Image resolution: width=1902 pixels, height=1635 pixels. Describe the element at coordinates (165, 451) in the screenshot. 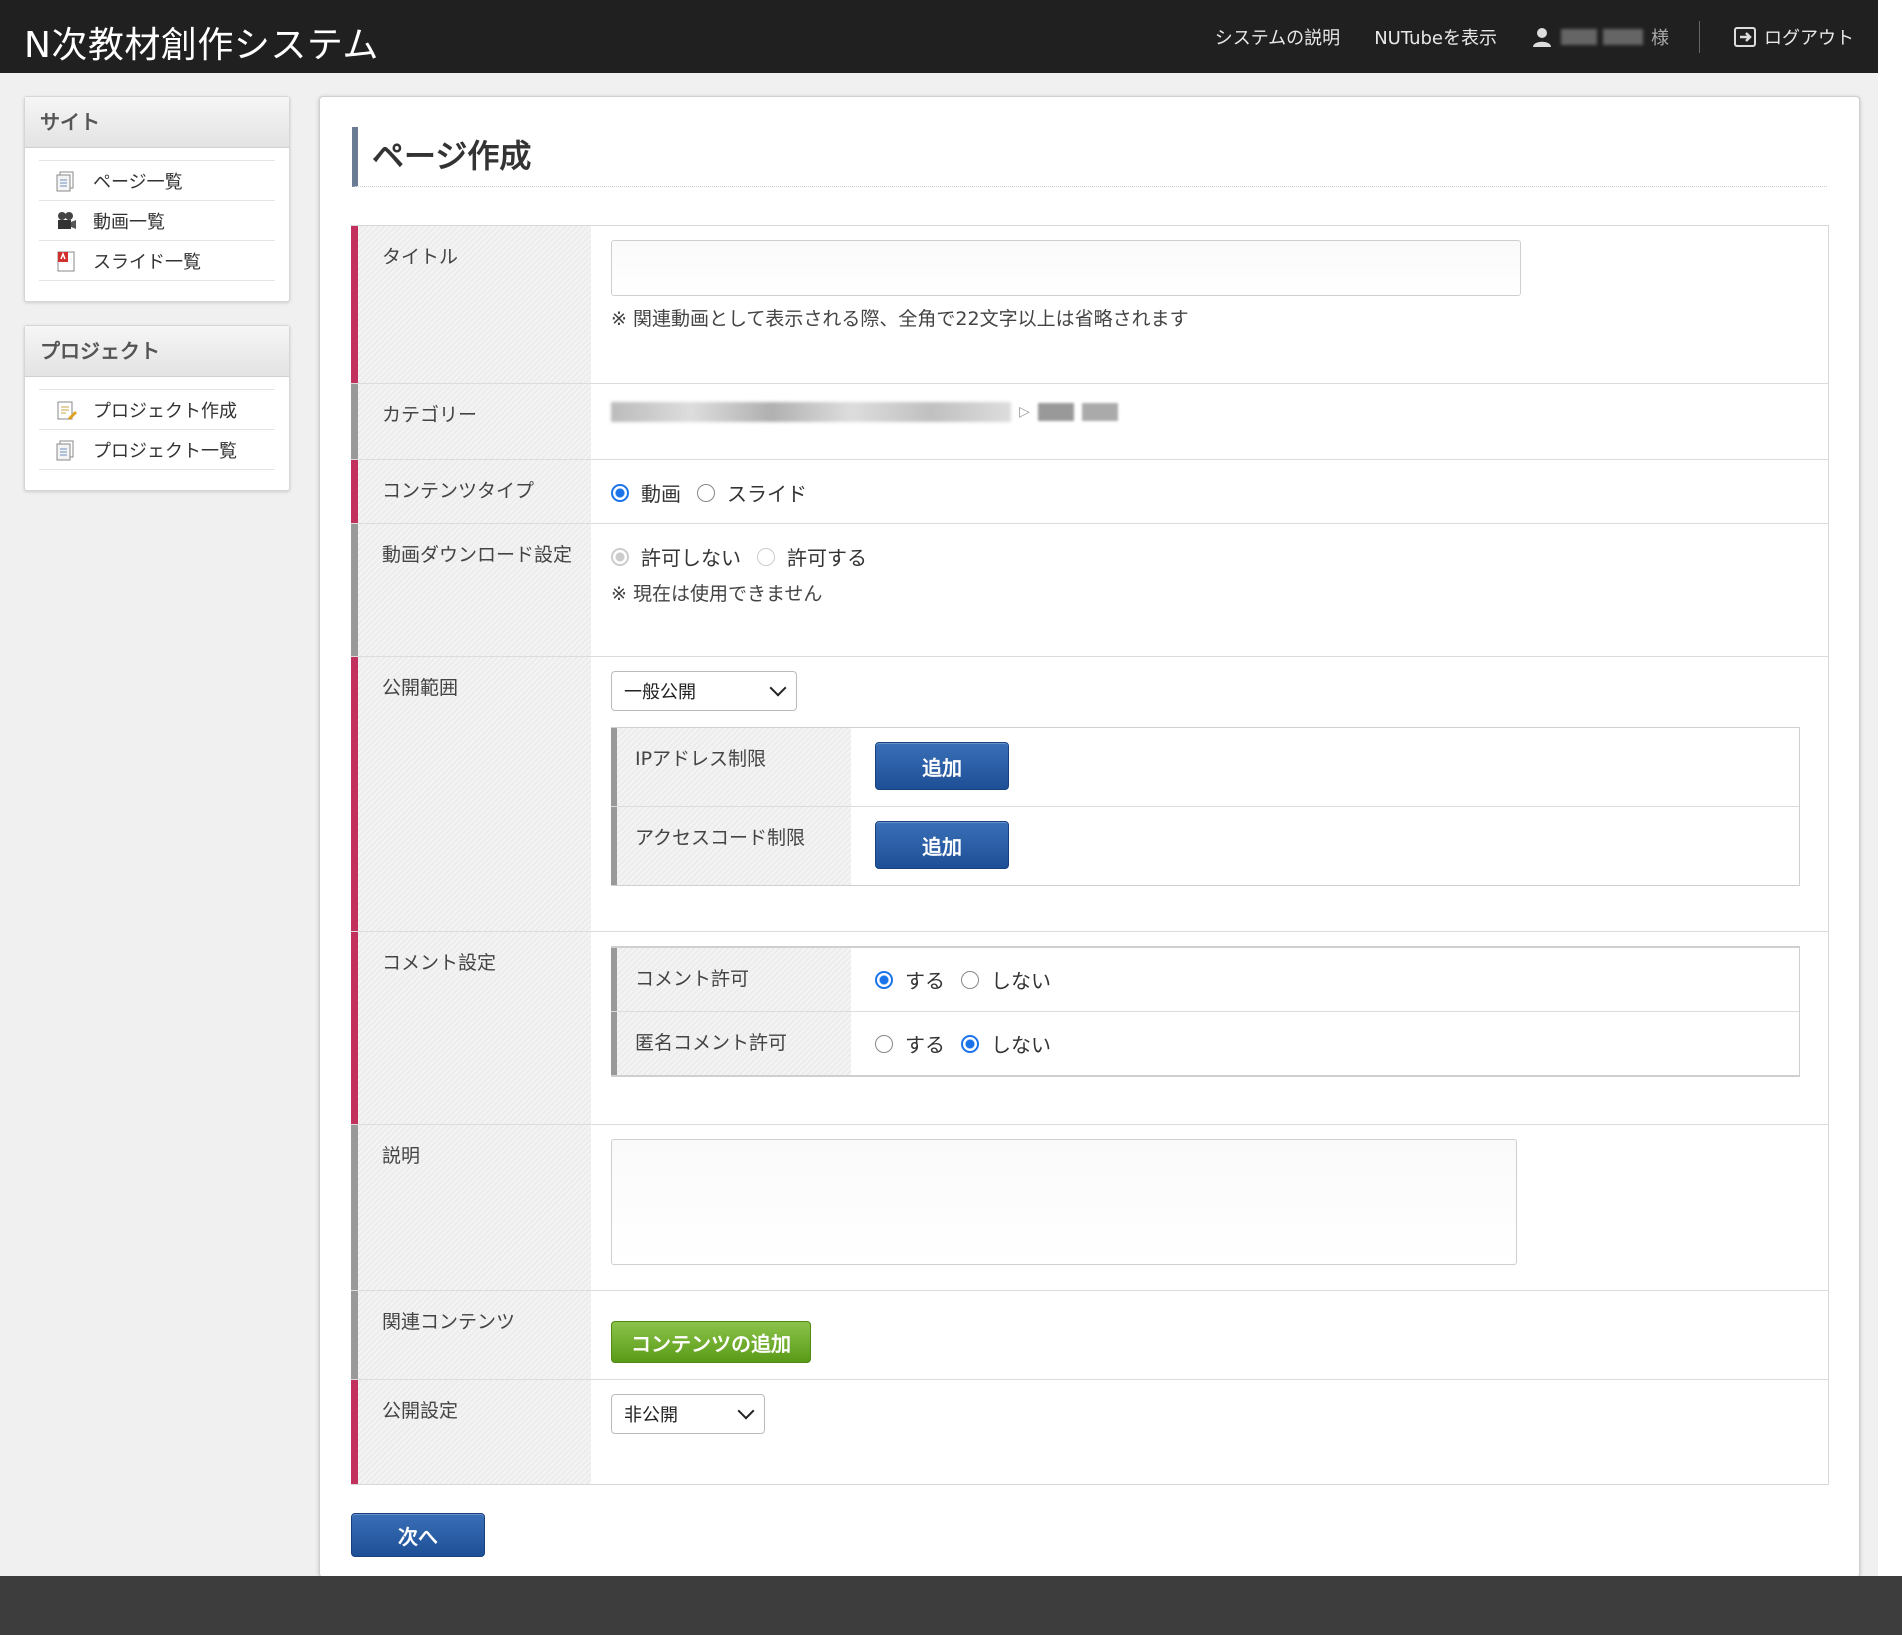

I see `sidebar-item-label: プロジェクト一覧` at that location.